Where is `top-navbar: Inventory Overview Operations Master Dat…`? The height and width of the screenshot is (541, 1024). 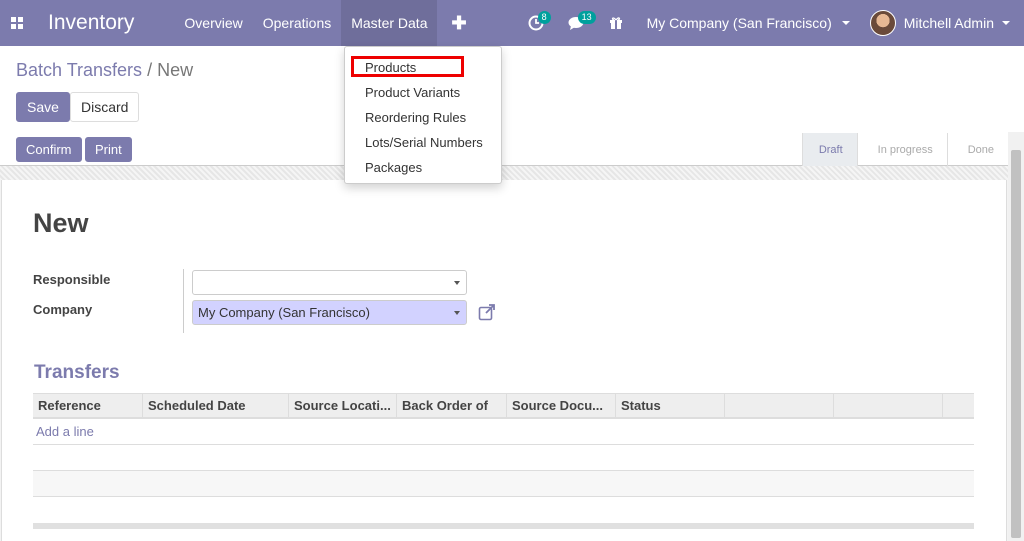 top-navbar: Inventory Overview Operations Master Dat… is located at coordinates (512, 23).